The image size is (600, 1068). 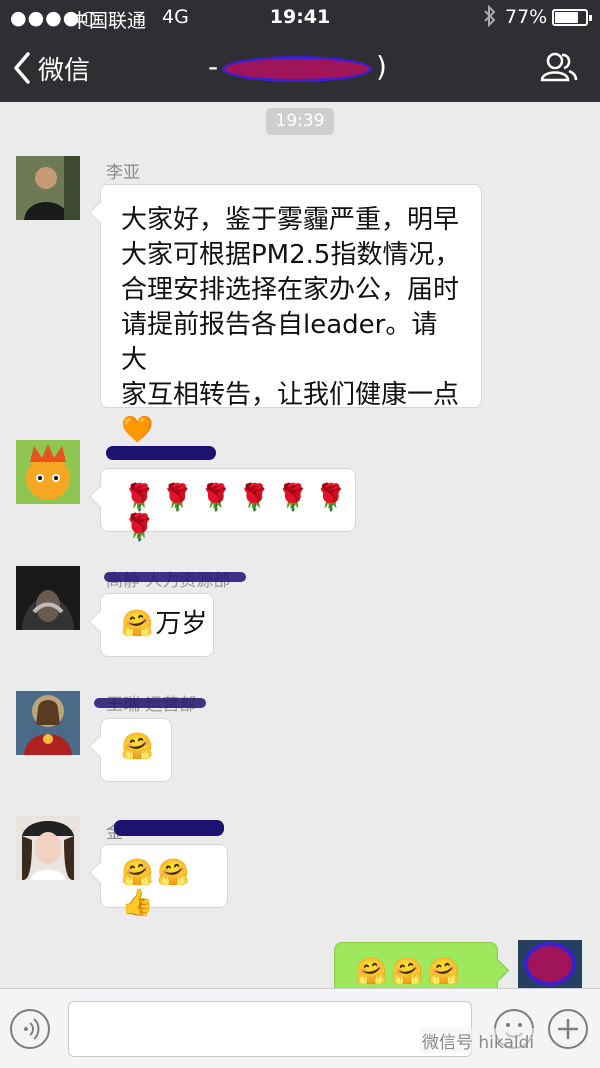 I want to click on message-input, so click(x=270, y=1029).